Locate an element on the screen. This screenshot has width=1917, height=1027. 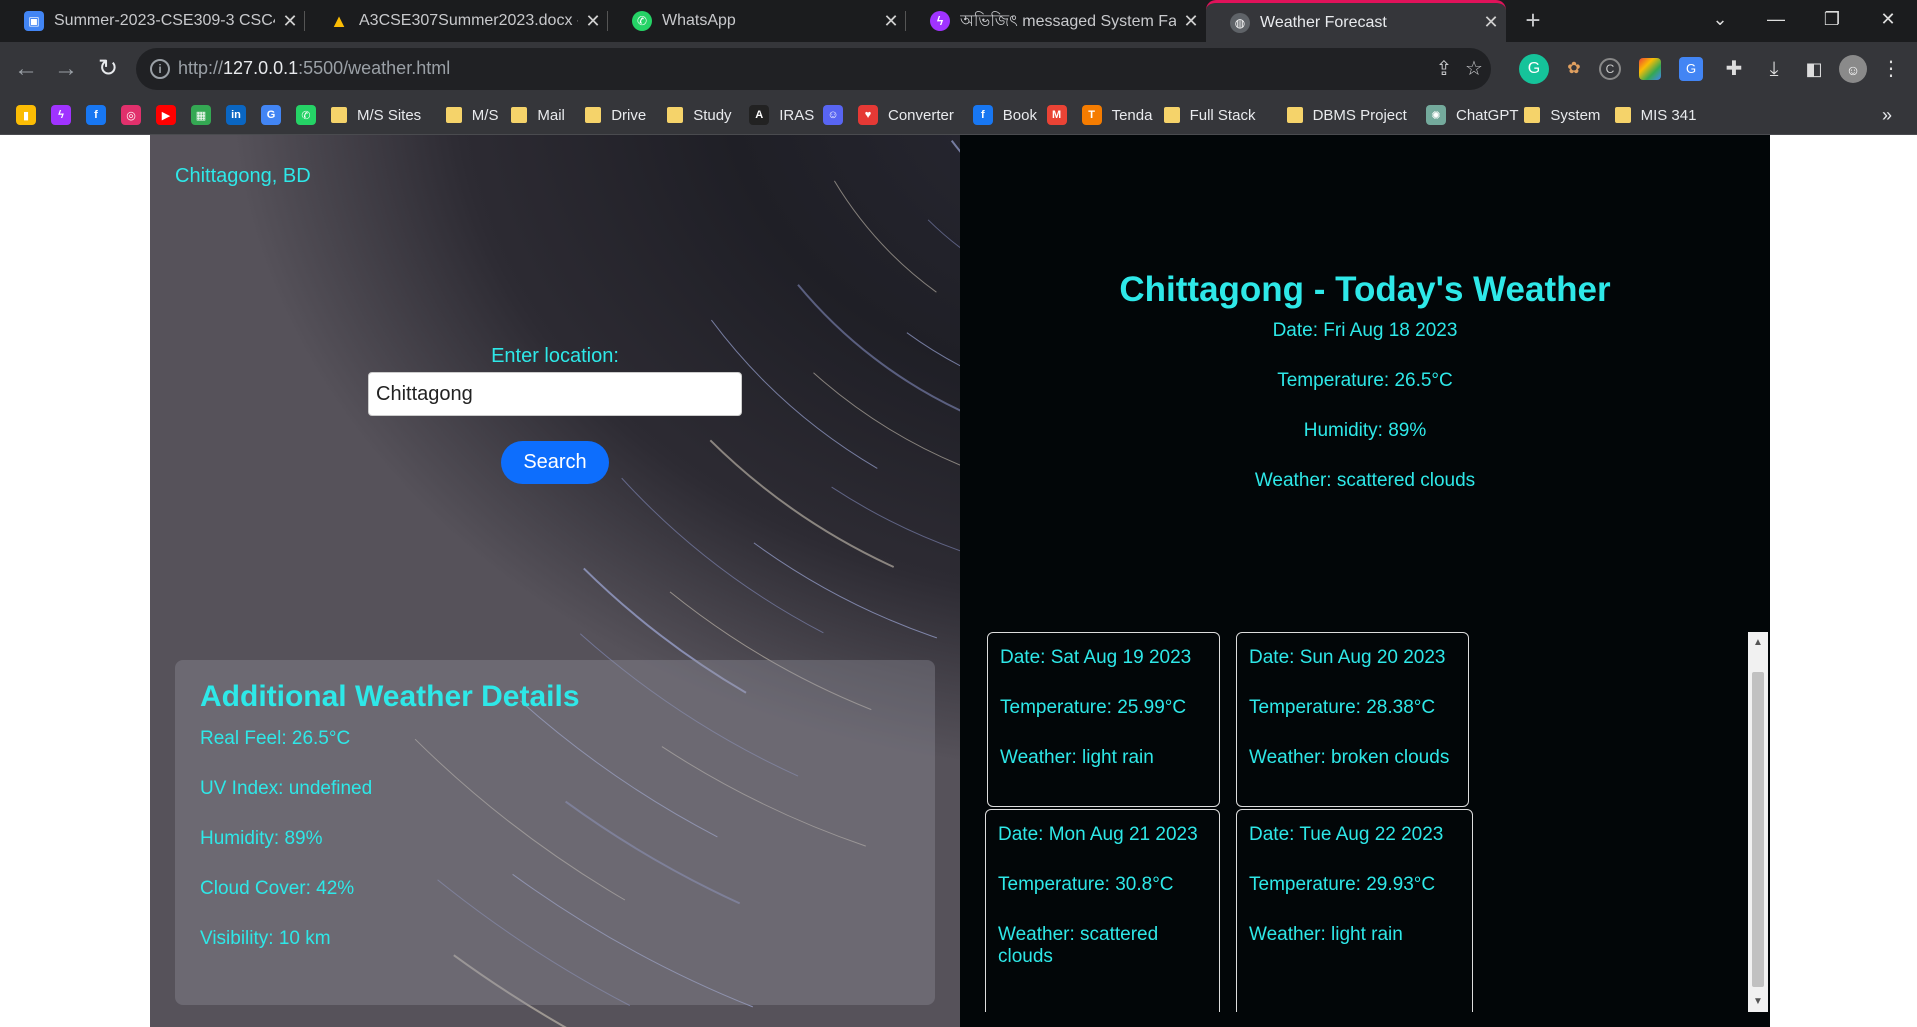
location-input is located at coordinates (555, 394).